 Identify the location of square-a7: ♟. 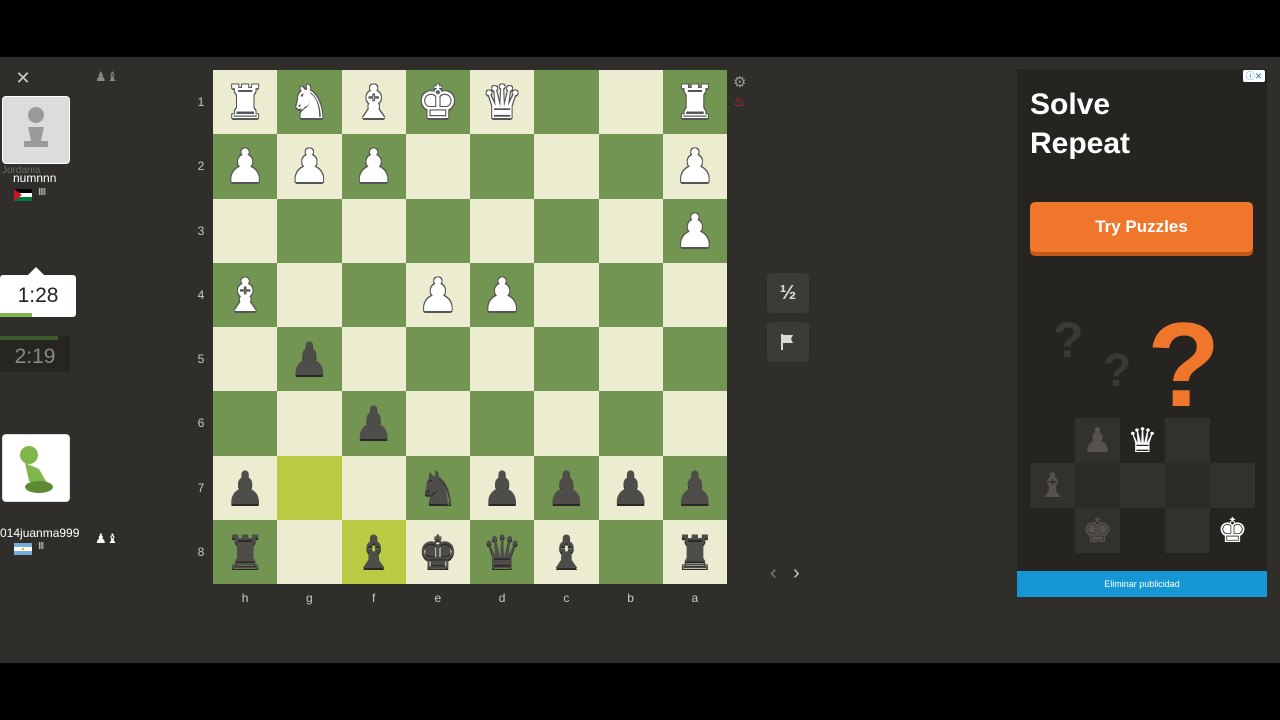
(694, 487).